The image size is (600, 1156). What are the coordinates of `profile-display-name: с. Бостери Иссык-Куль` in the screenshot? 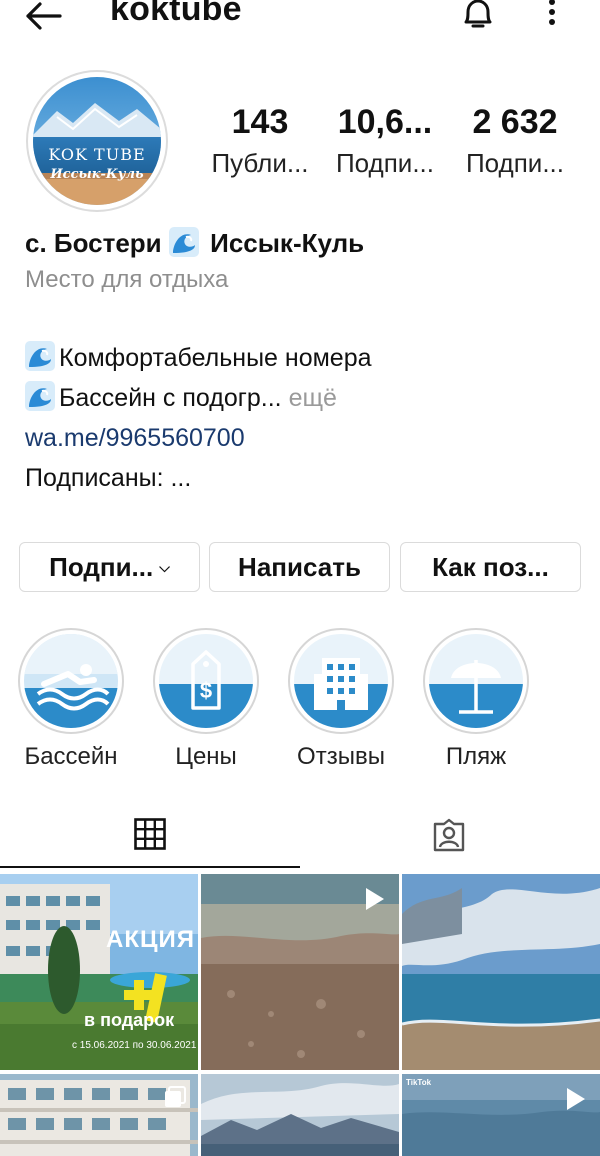 It's located at (305, 243).